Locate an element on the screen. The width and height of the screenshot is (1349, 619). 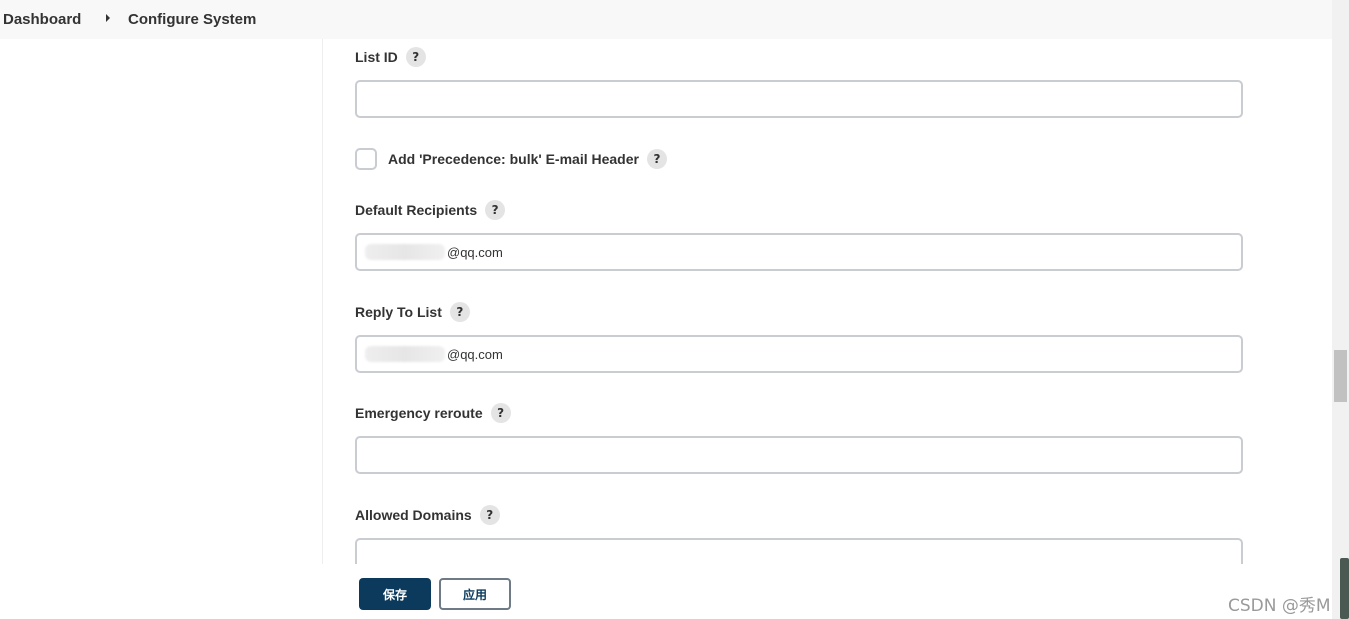
precedence-bulk-checkbox is located at coordinates (366, 159).